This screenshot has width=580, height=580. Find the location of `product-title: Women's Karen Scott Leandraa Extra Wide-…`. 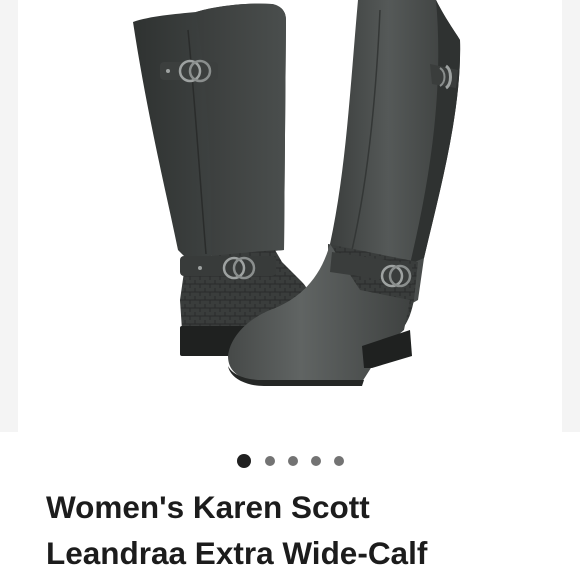

product-title: Women's Karen Scott Leandraa Extra Wide-… is located at coordinates (306, 530).